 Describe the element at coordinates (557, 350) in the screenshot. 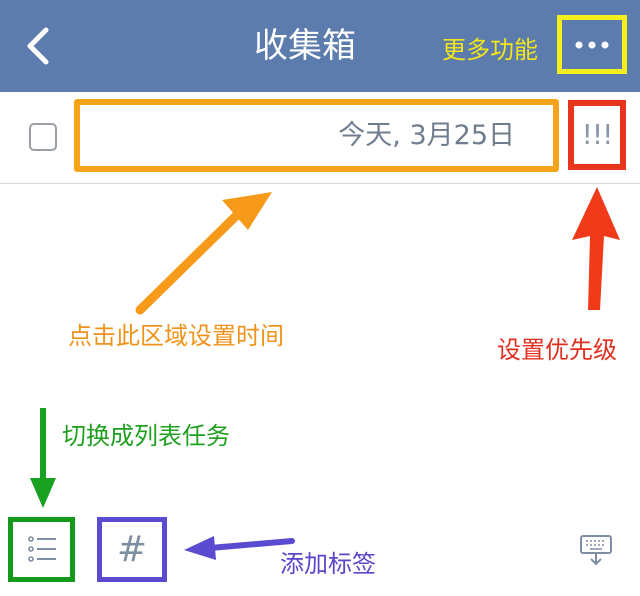

I see `set-priority-annotation: 设置优先级` at that location.